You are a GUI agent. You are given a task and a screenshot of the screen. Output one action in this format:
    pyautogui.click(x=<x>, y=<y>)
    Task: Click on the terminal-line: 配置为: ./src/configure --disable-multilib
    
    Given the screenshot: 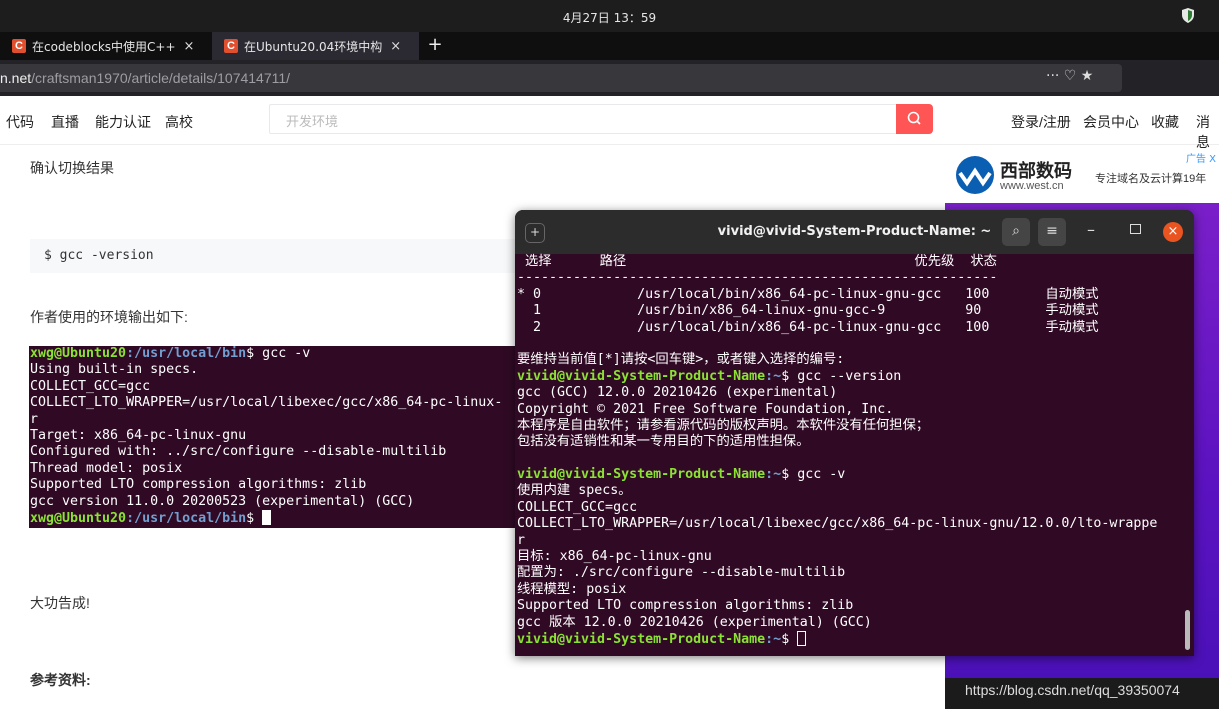 What is the action you would take?
    pyautogui.click(x=852, y=573)
    